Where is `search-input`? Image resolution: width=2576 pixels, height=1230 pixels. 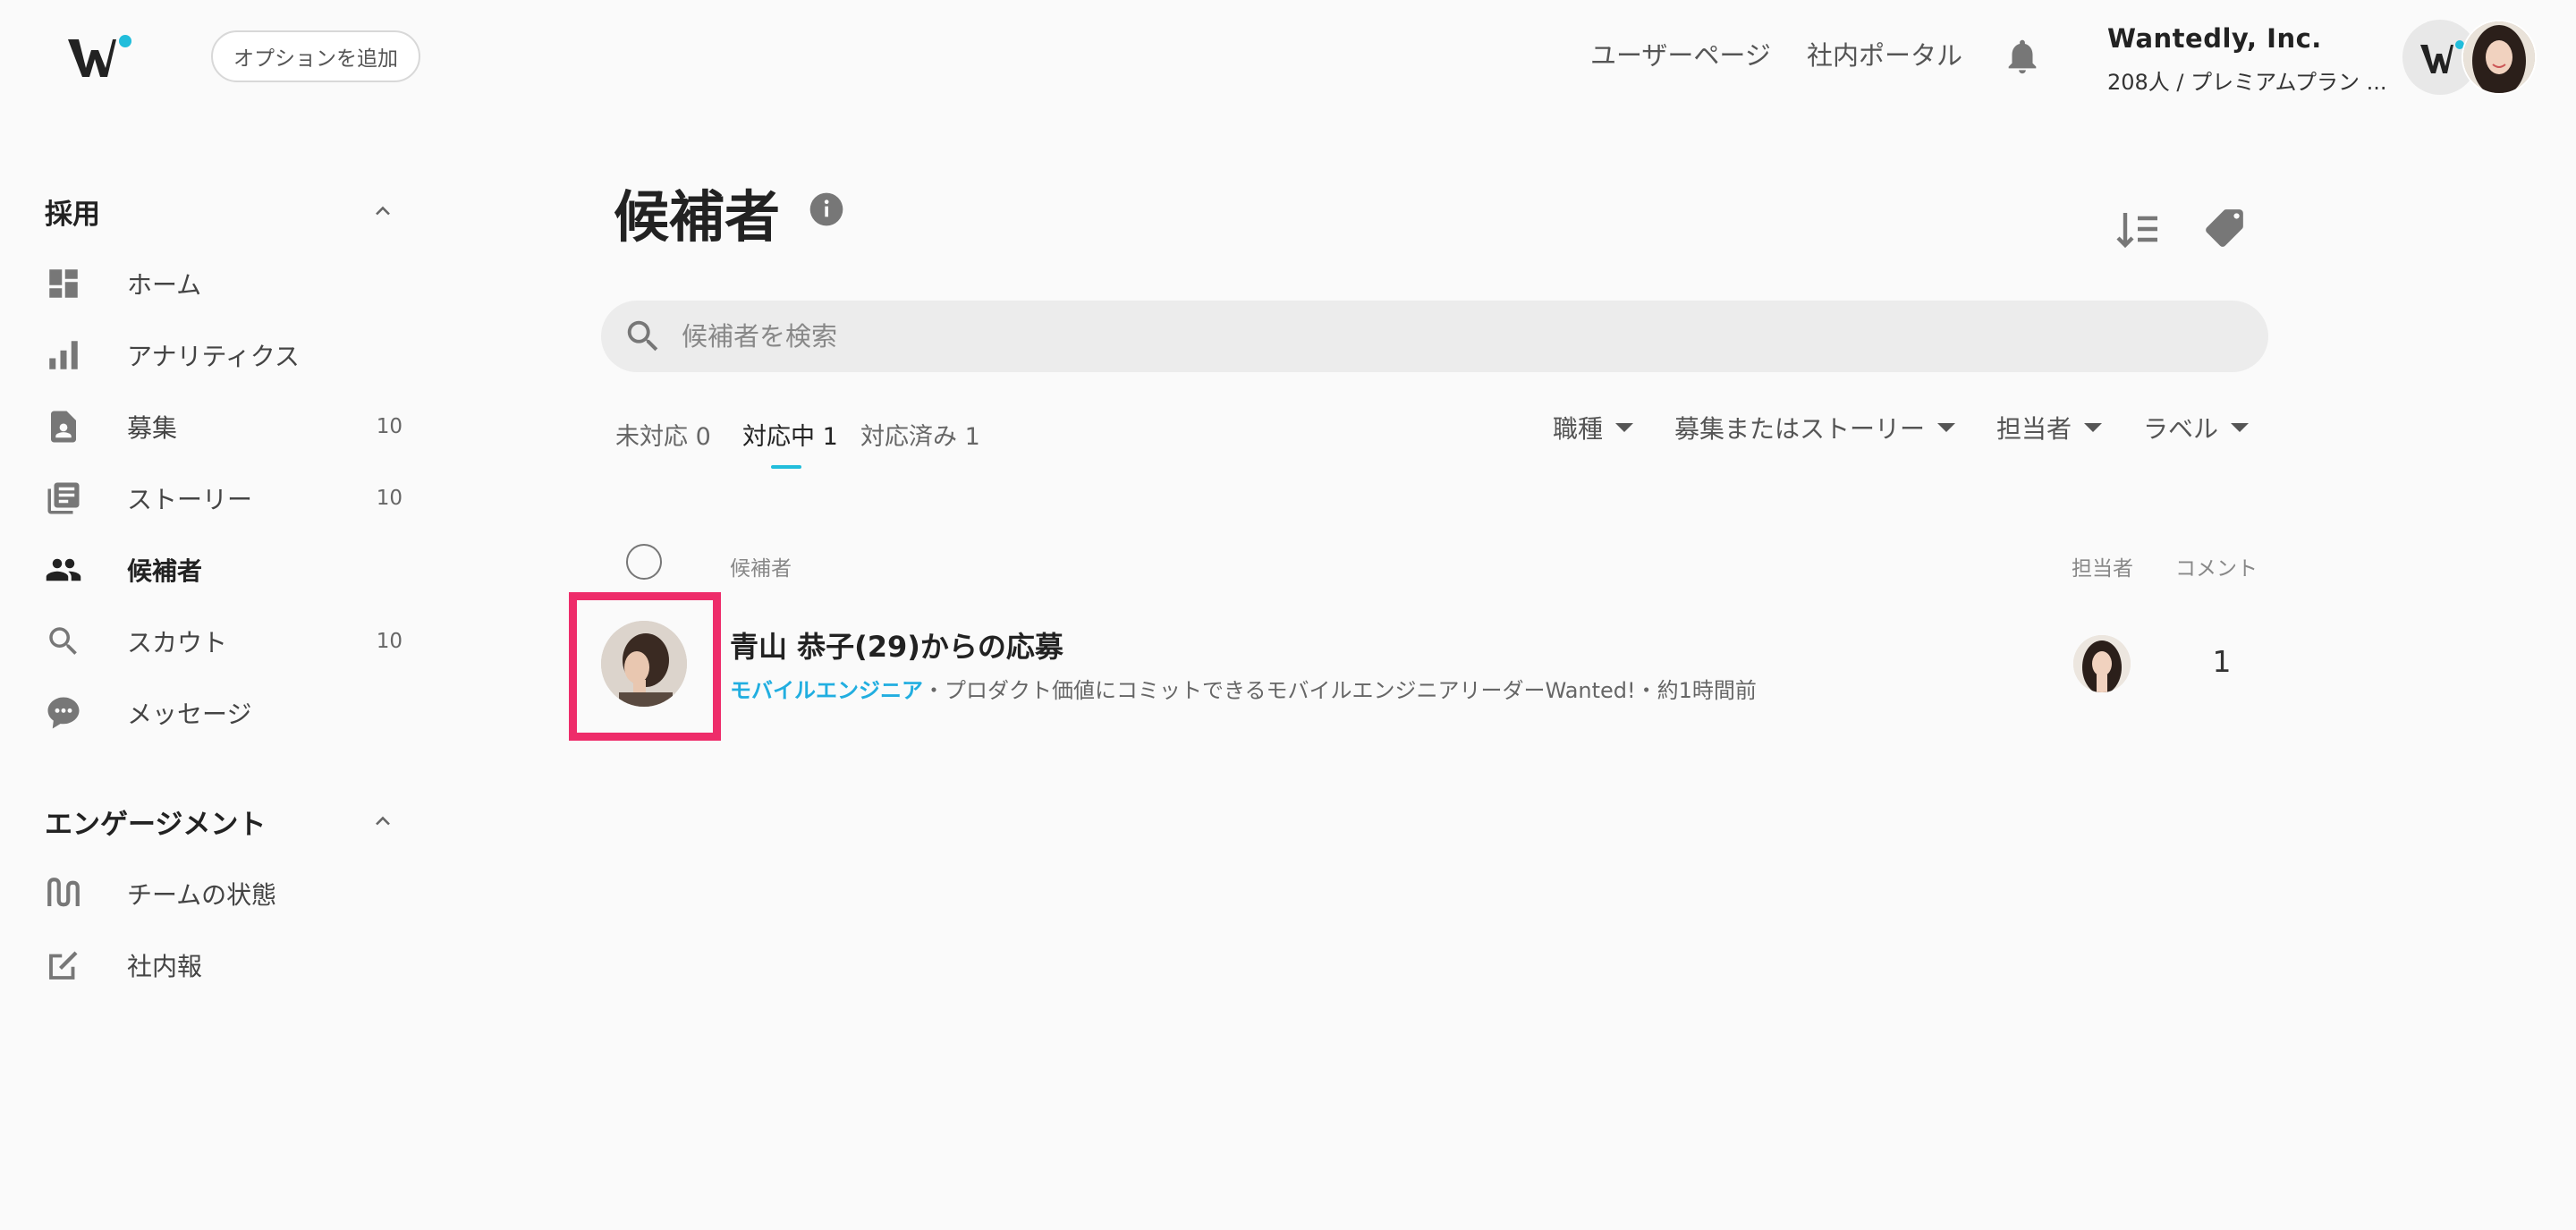
search-input is located at coordinates (1442, 336).